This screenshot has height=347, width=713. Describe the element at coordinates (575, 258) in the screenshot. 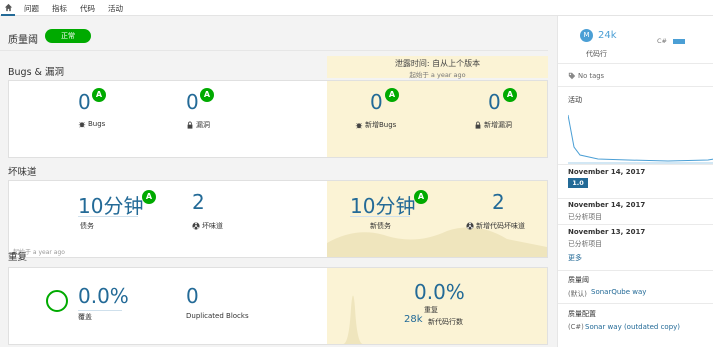

I see `more-activity-link: 更多` at that location.